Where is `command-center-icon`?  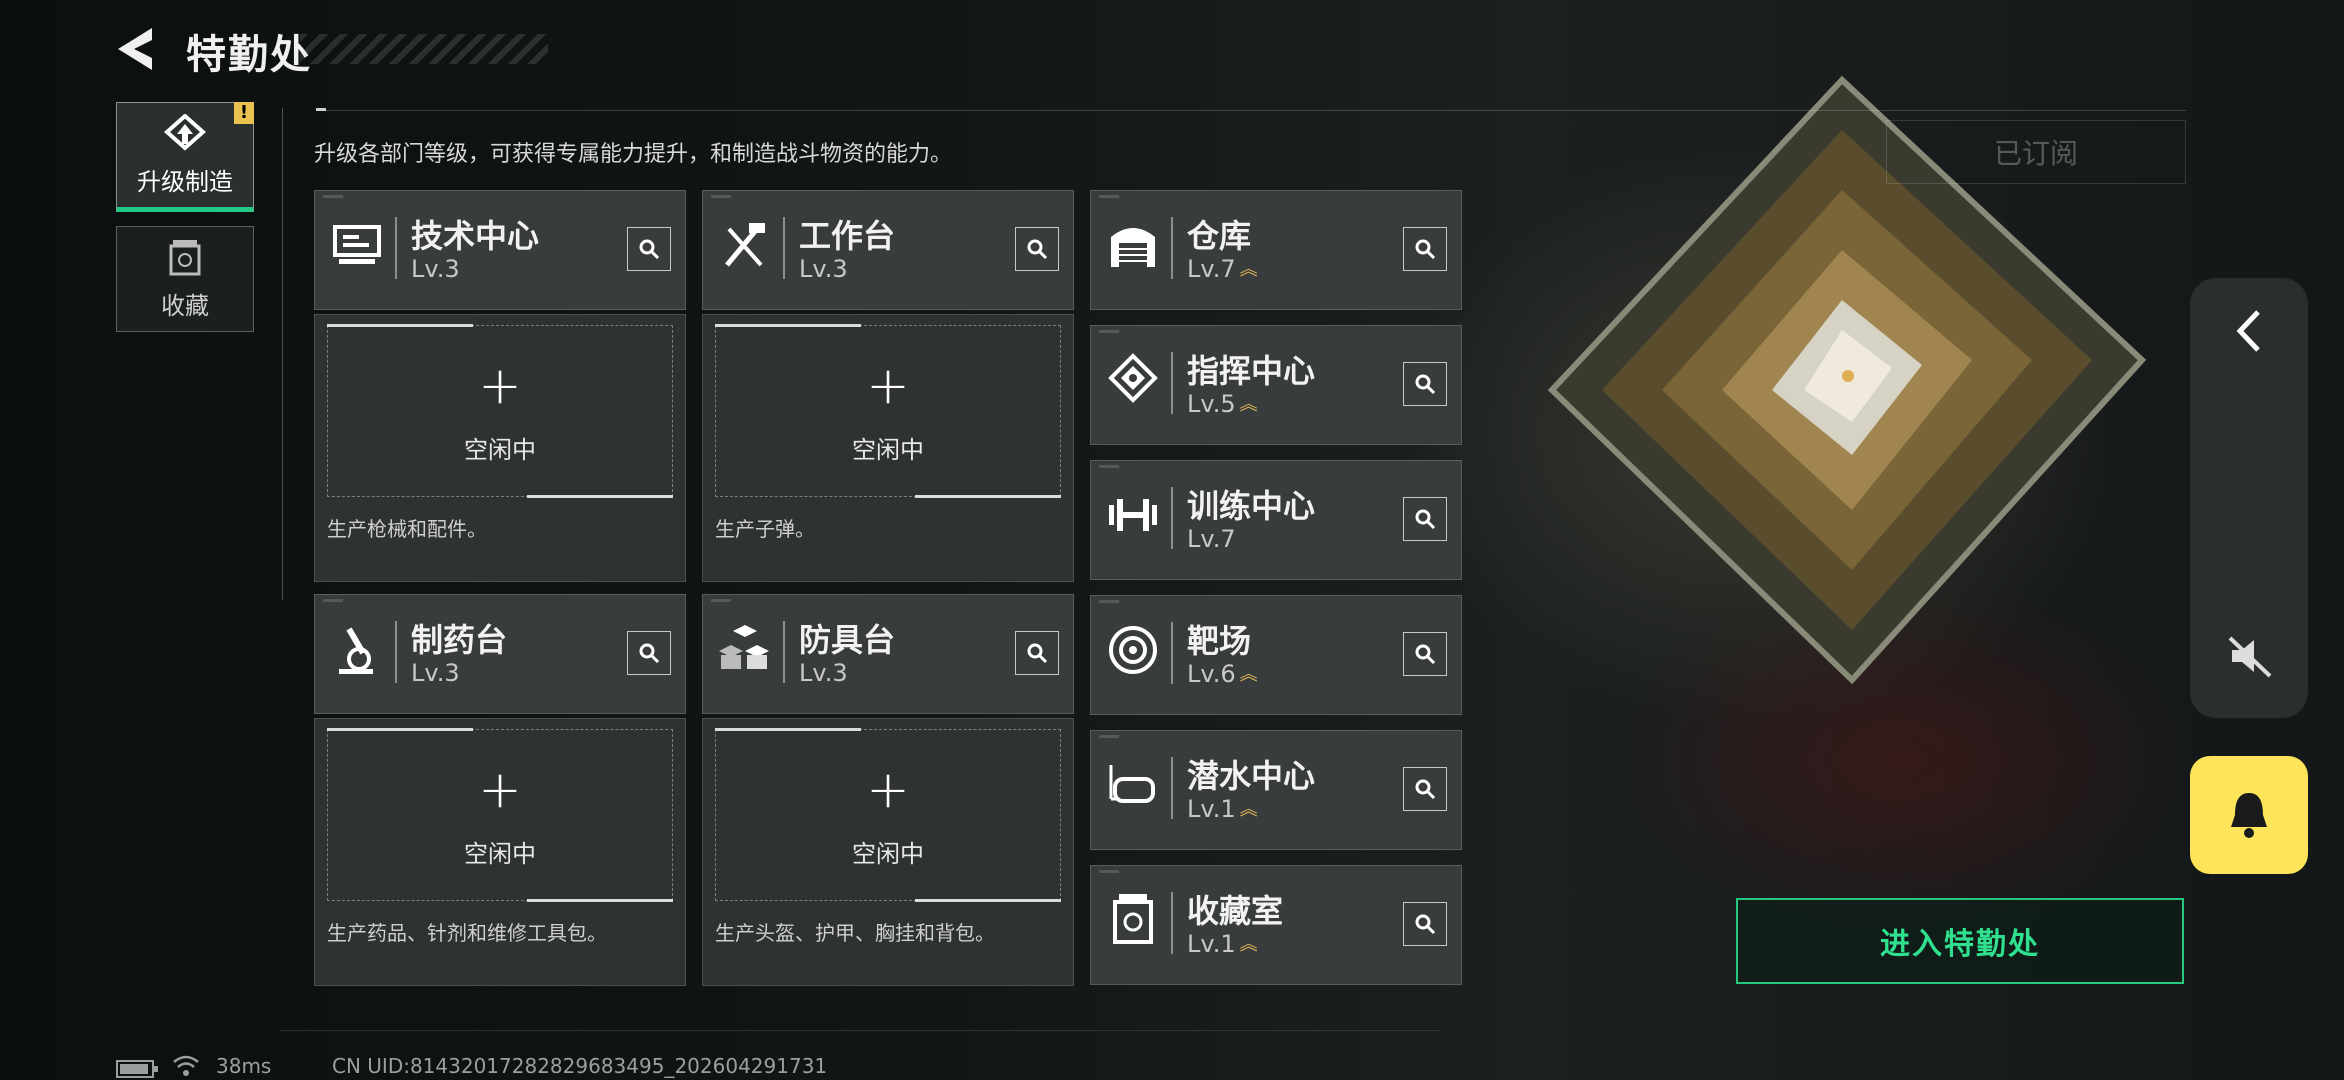
command-center-icon is located at coordinates (1133, 378).